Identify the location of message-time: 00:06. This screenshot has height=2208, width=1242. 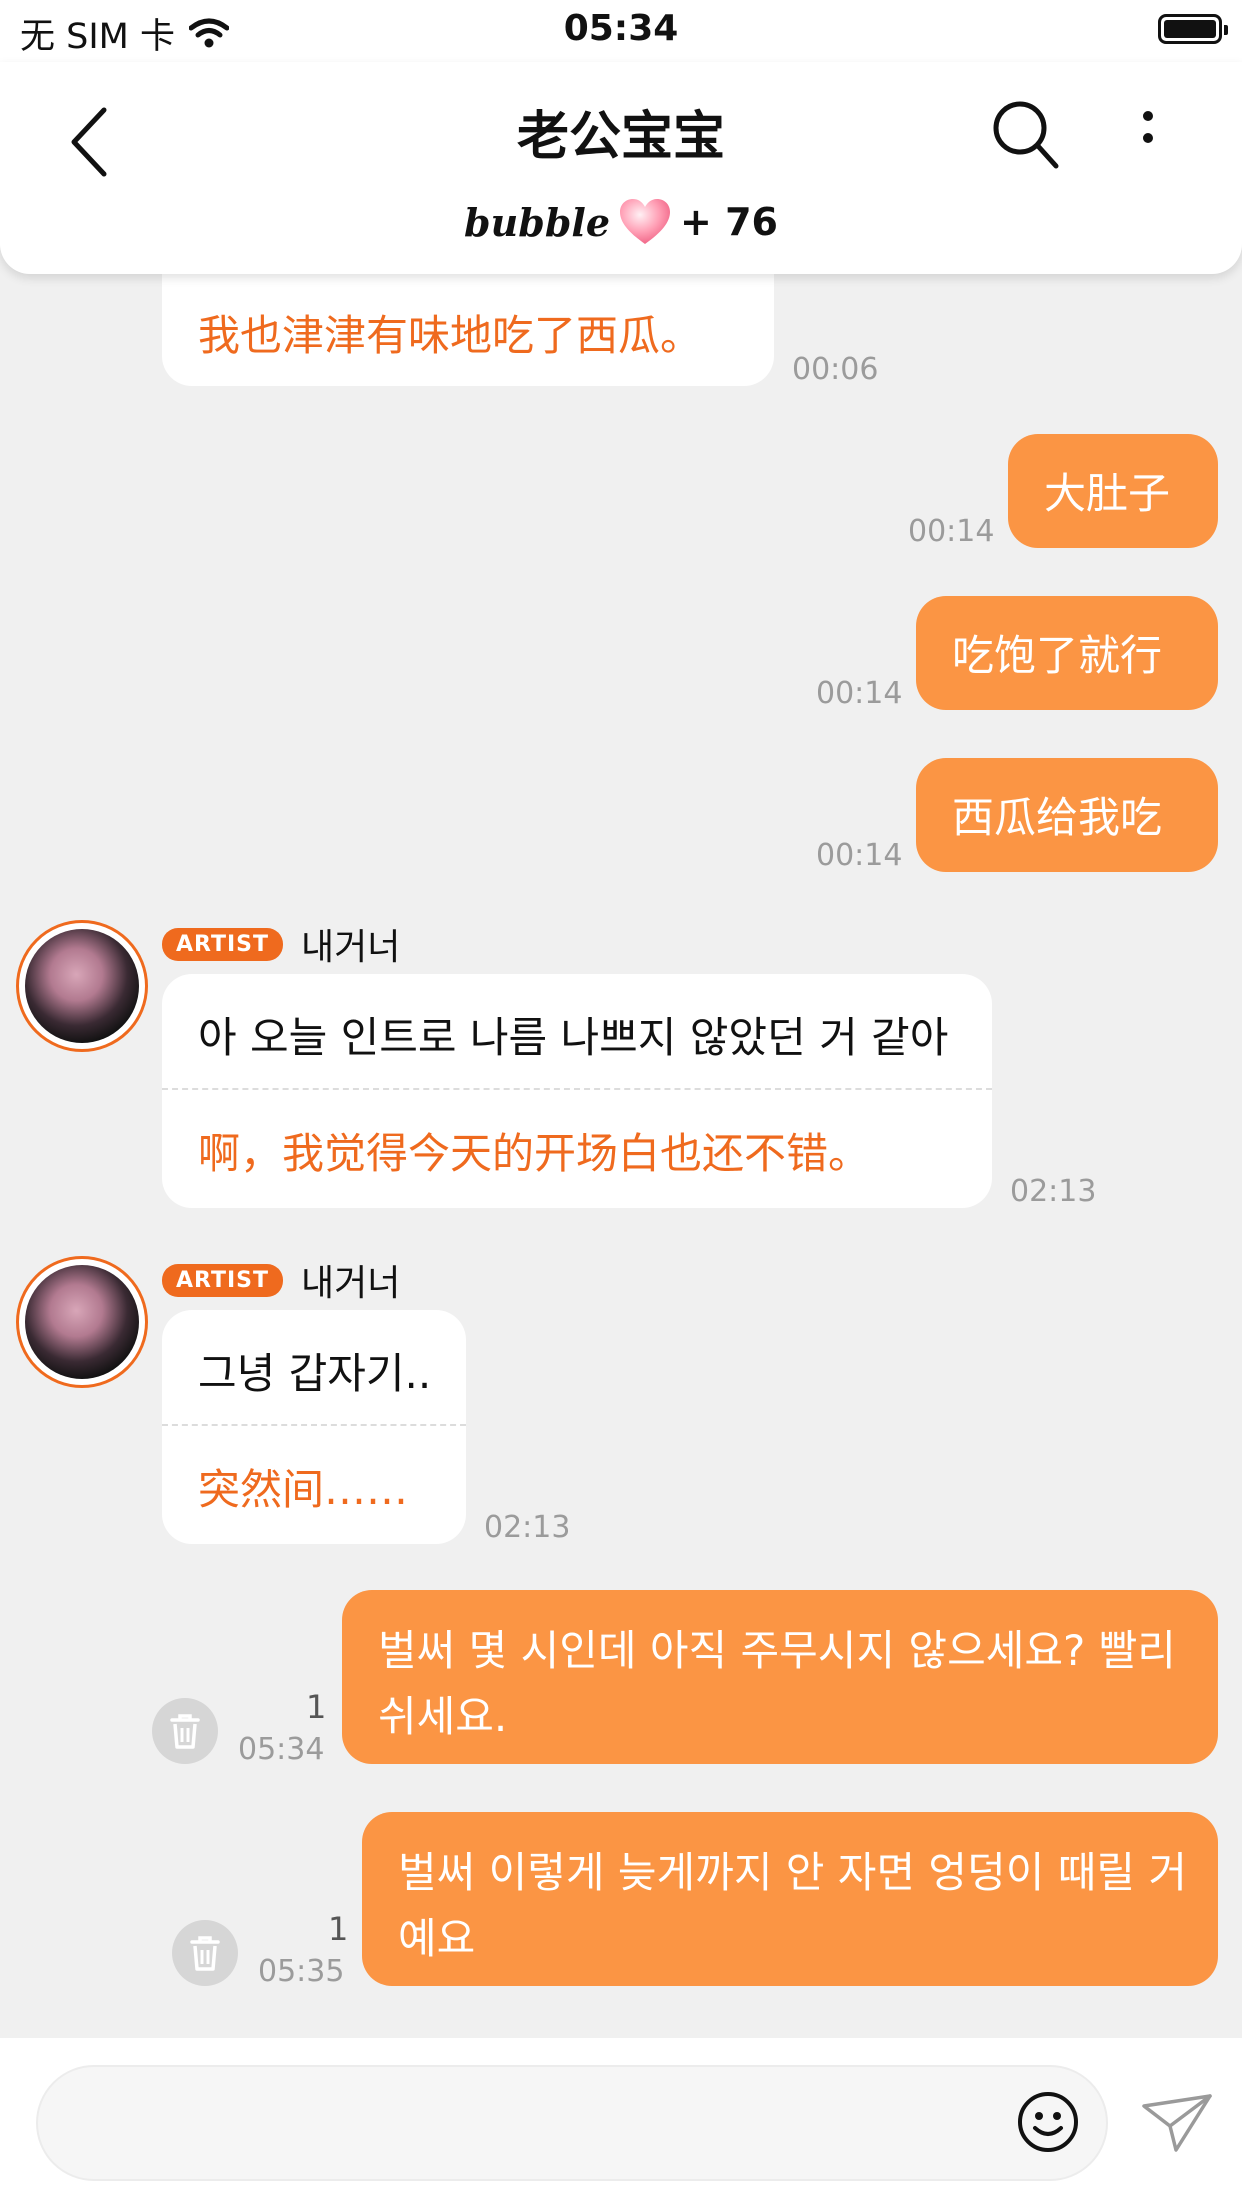
(835, 369).